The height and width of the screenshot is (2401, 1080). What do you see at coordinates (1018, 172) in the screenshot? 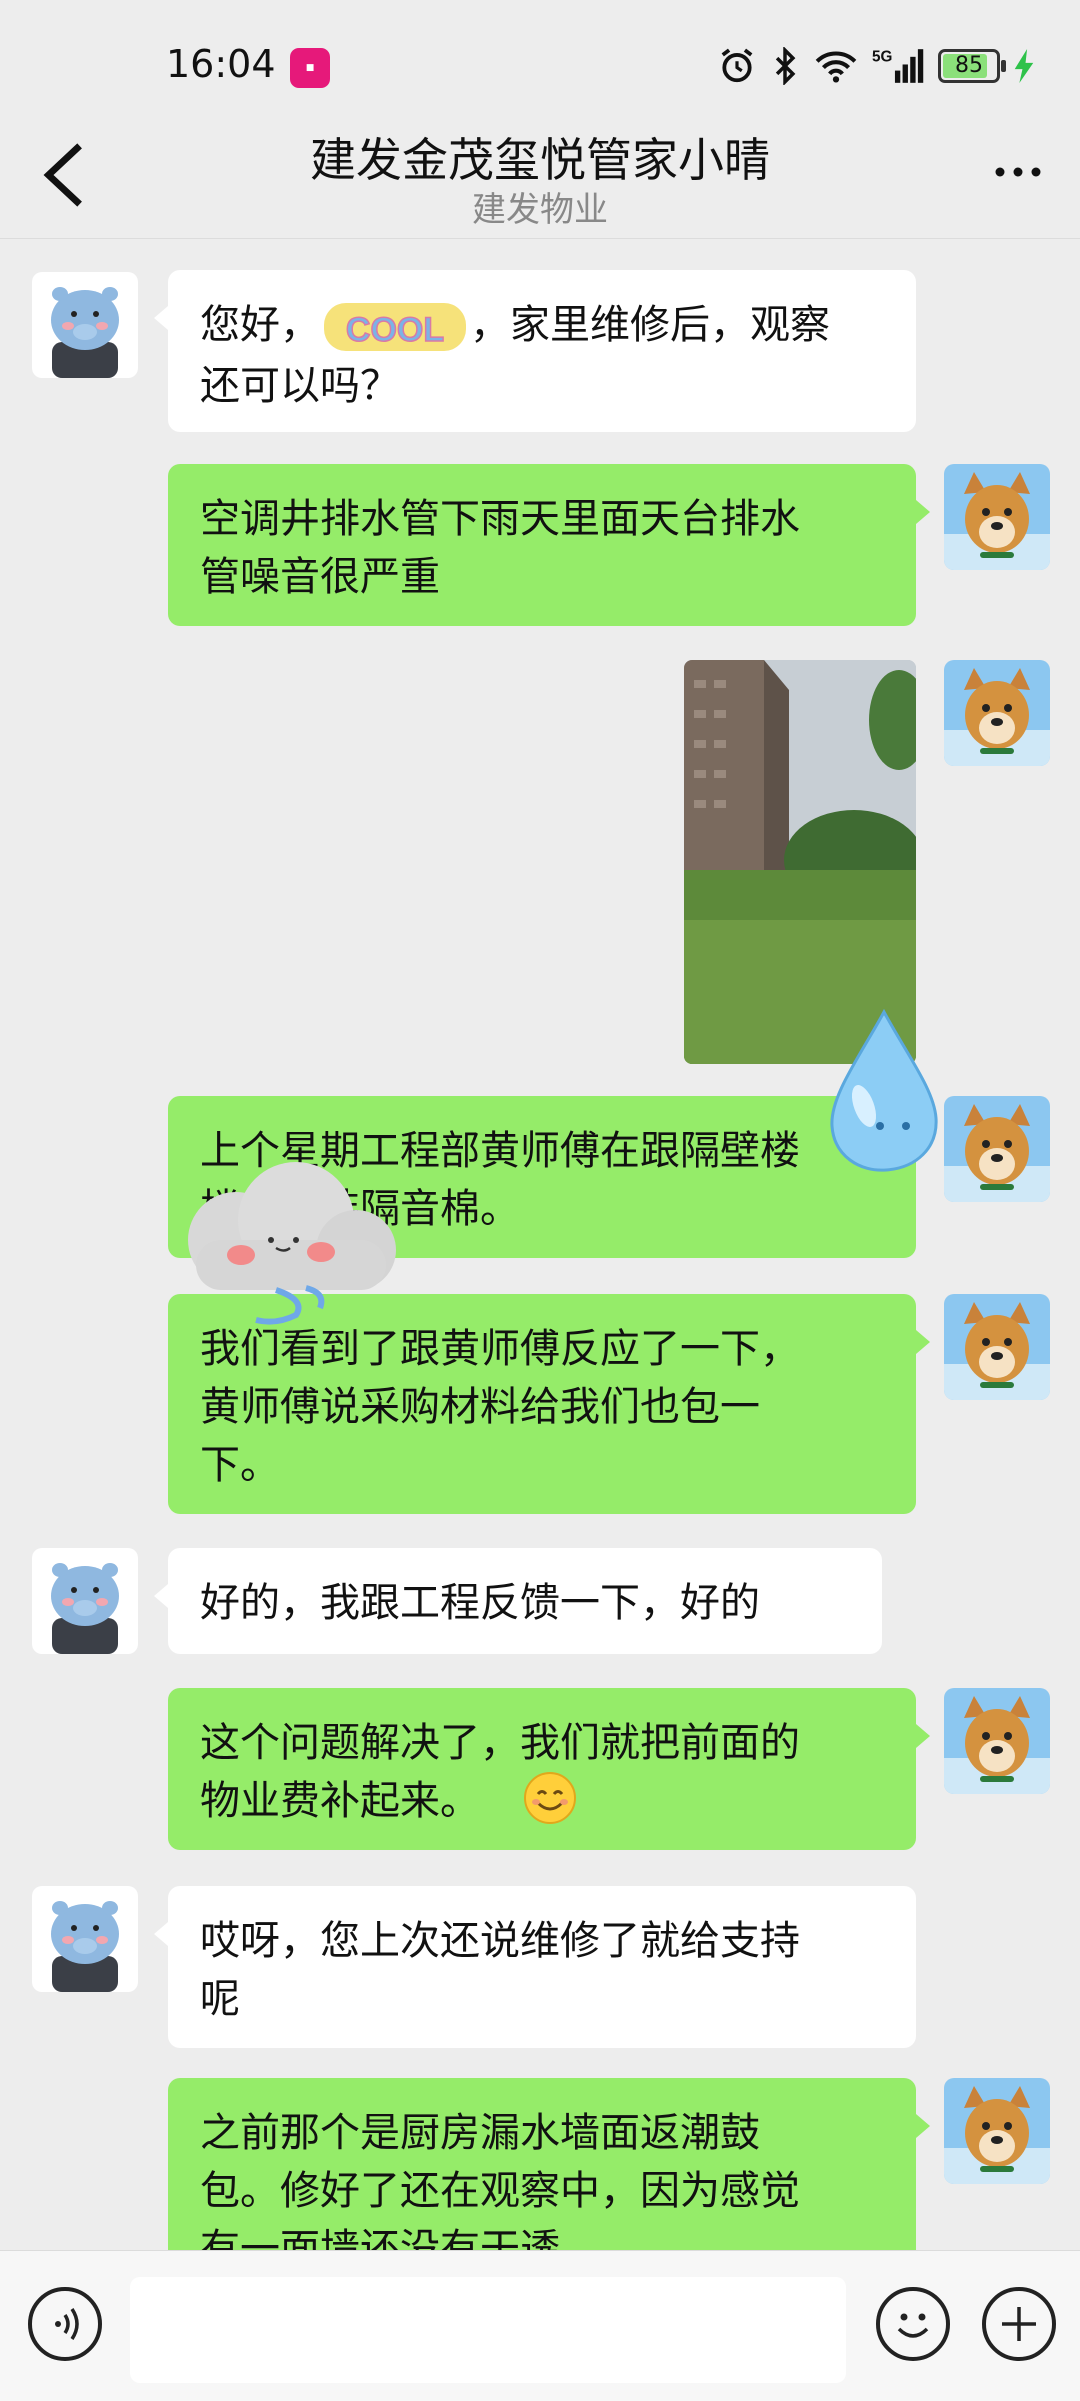
I see `more-options-icon` at bounding box center [1018, 172].